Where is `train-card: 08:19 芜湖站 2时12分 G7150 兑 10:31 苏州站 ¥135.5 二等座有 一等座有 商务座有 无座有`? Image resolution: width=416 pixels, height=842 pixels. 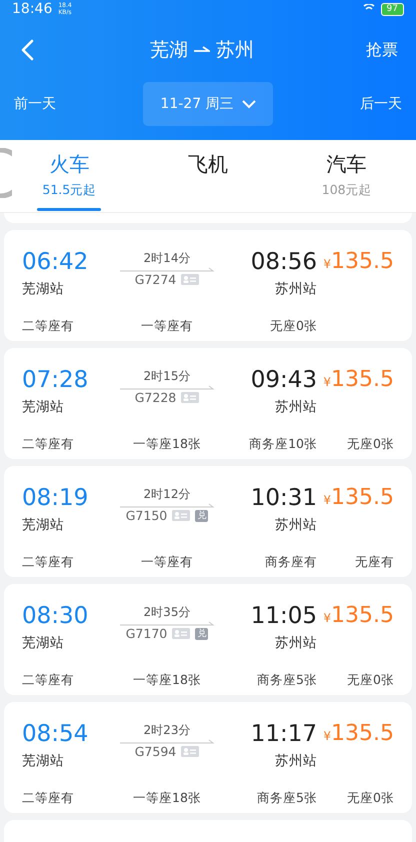 train-card: 08:19 芜湖站 2时12分 G7150 兑 10:31 苏州站 ¥135.5 二等座有 一等座有 商务座有 无座有 is located at coordinates (208, 521).